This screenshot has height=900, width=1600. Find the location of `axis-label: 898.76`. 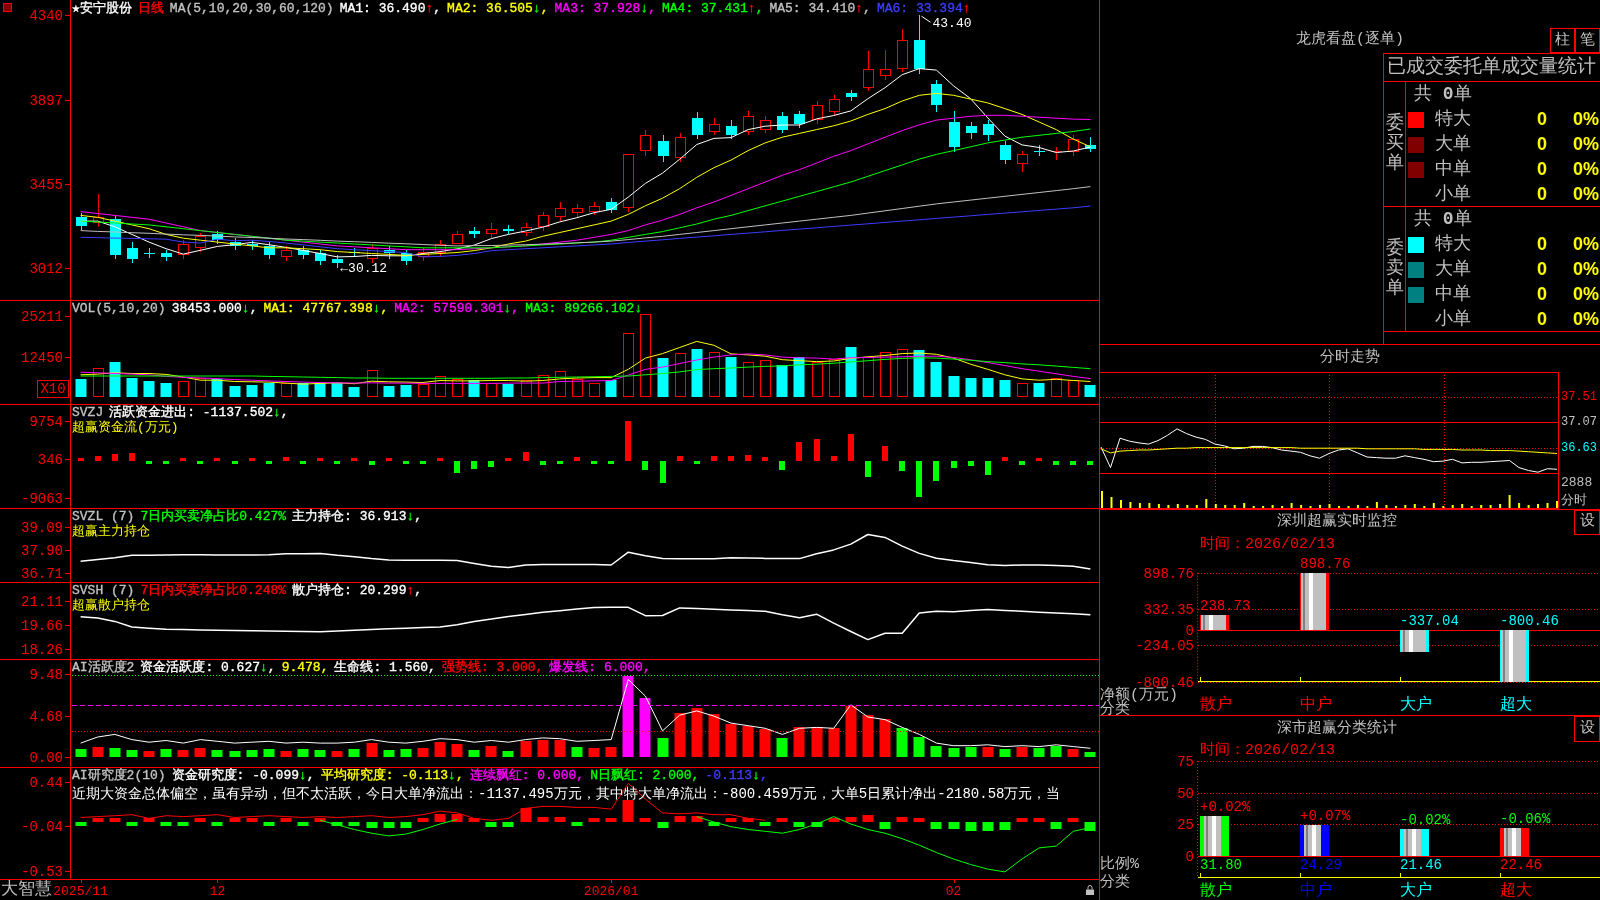

axis-label: 898.76 is located at coordinates (1168, 573).